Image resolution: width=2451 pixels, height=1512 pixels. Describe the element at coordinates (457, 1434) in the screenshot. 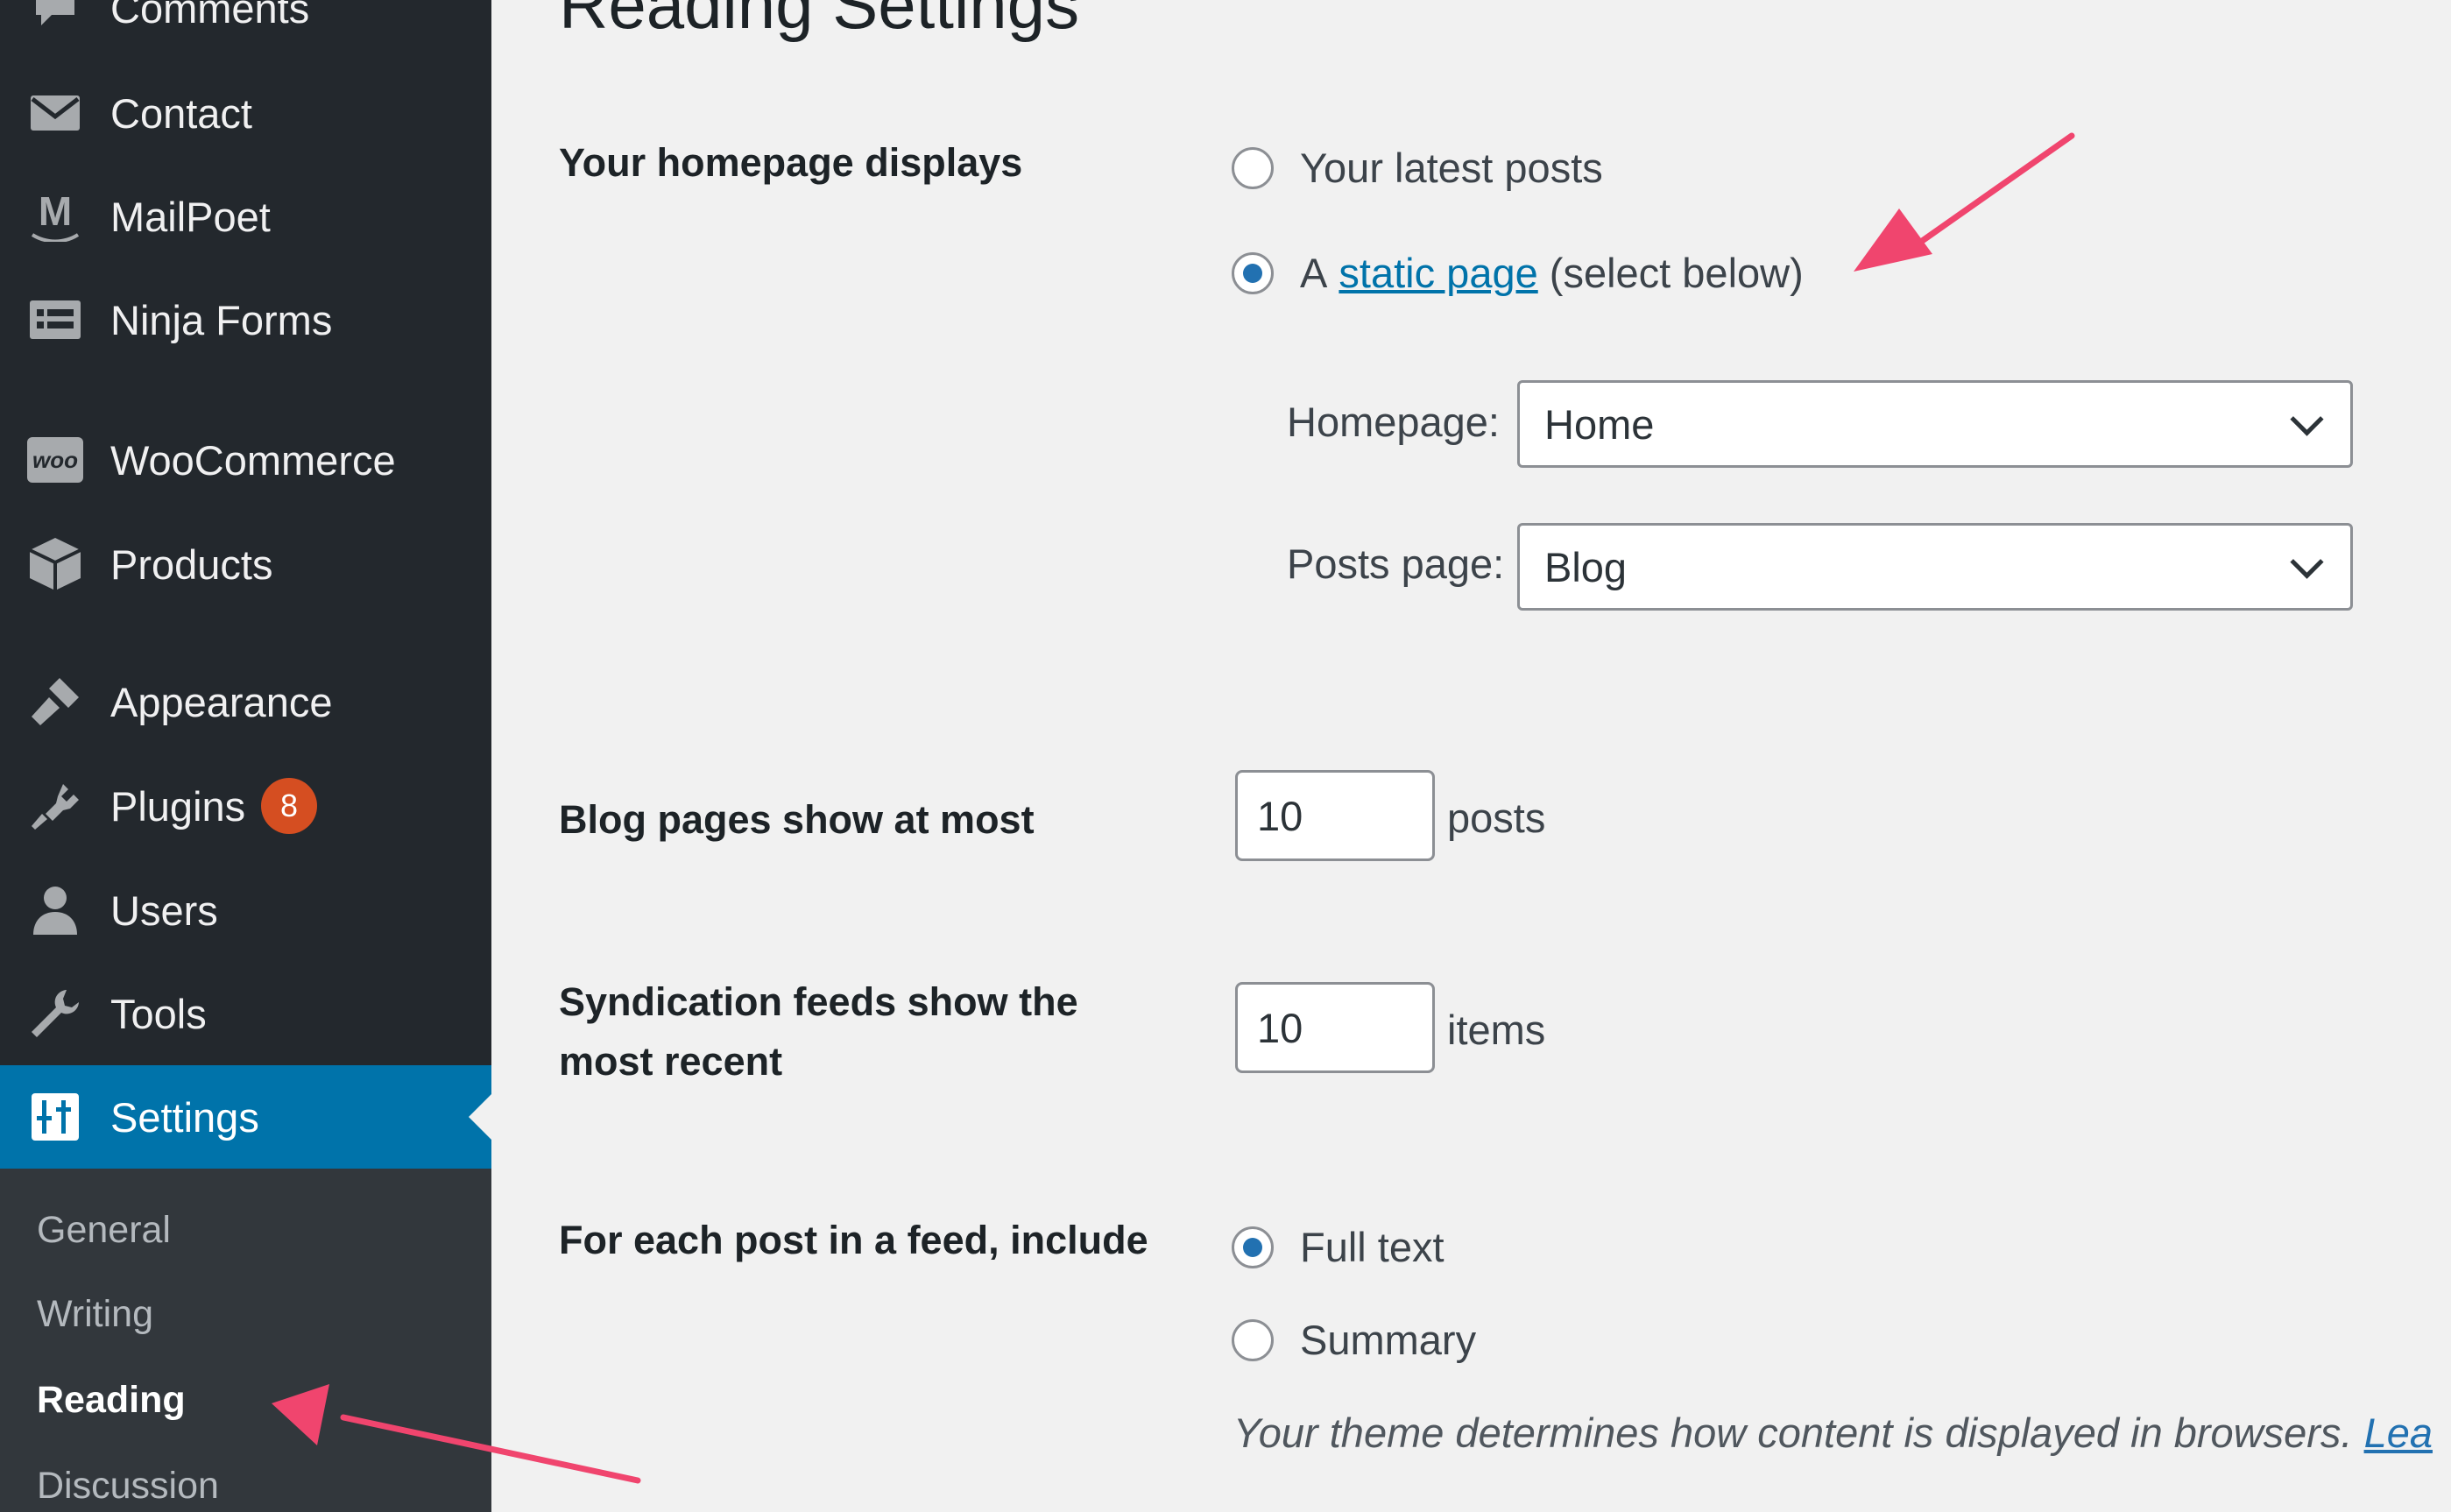

I see `annotation-arrow-reading` at that location.